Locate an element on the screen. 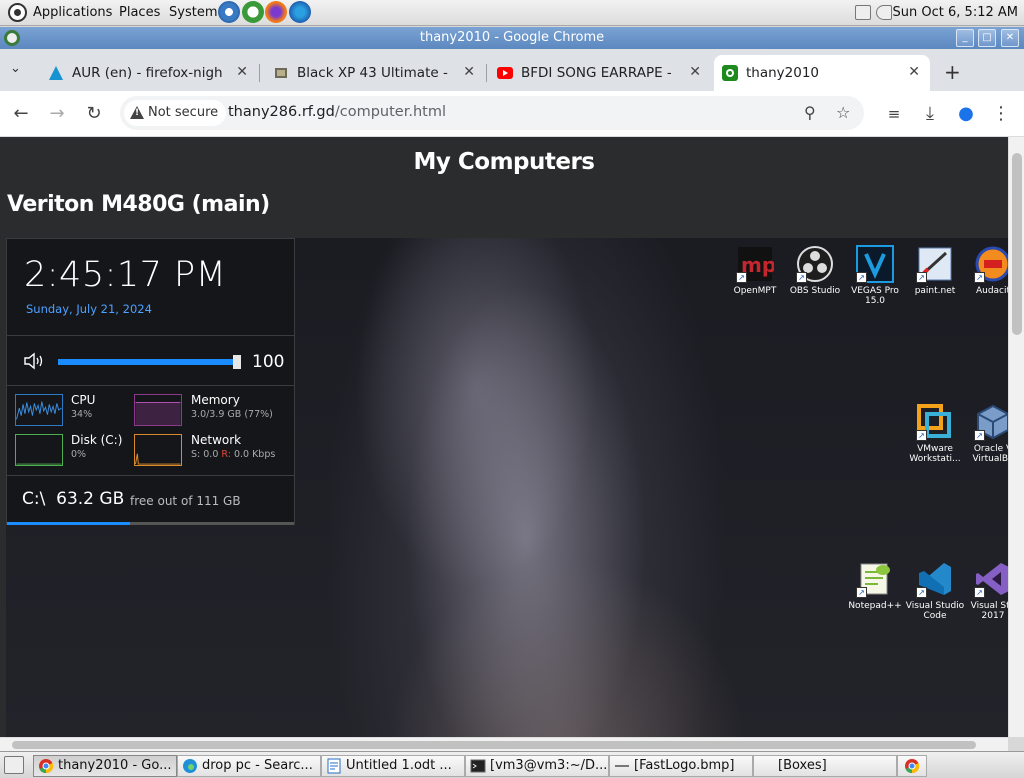 This screenshot has height=778, width=1024. vertical-scrollbar is located at coordinates (1016, 437).